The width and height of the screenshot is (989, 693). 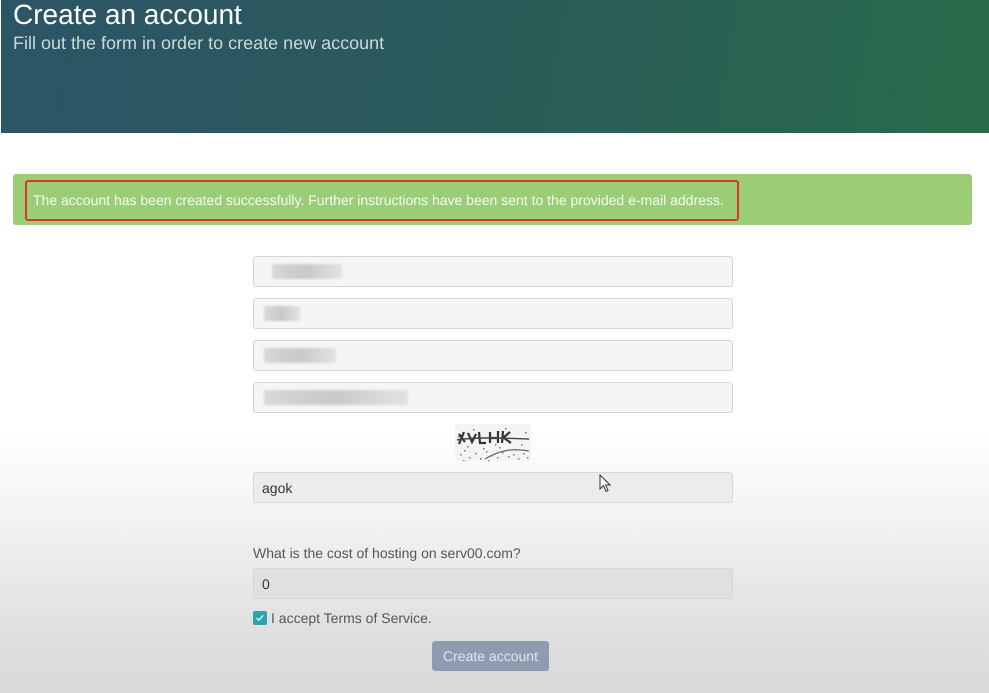 What do you see at coordinates (493, 583) in the screenshot?
I see `answer-input: 0` at bounding box center [493, 583].